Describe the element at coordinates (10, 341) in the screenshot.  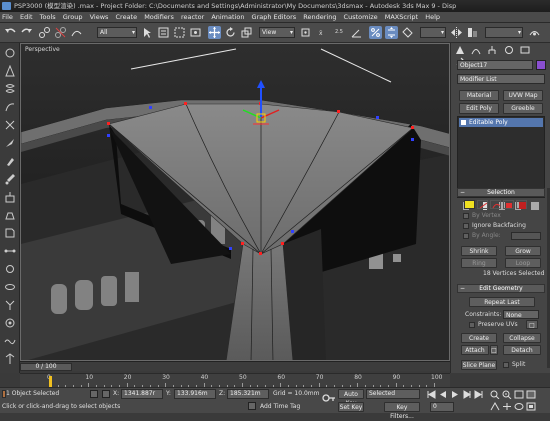
I see `relax-icon` at that location.